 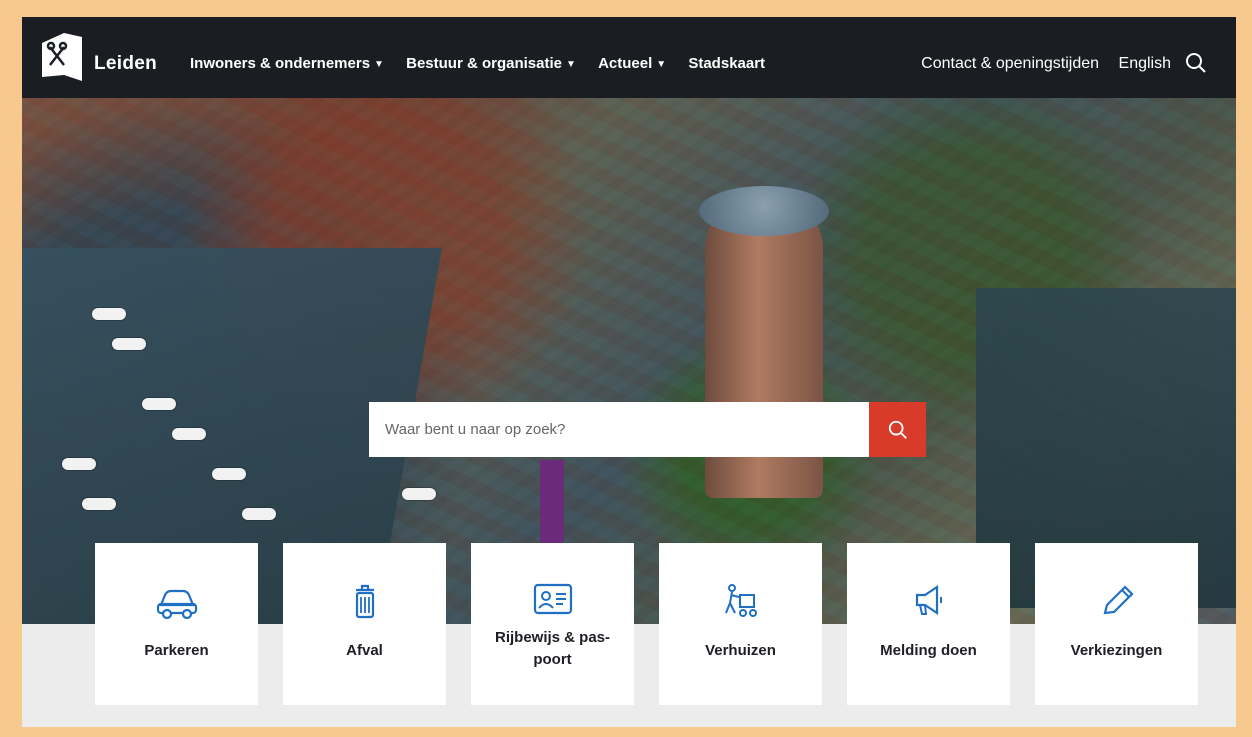 I want to click on tile-verhuizen: Verhuizen, so click(x=740, y=624).